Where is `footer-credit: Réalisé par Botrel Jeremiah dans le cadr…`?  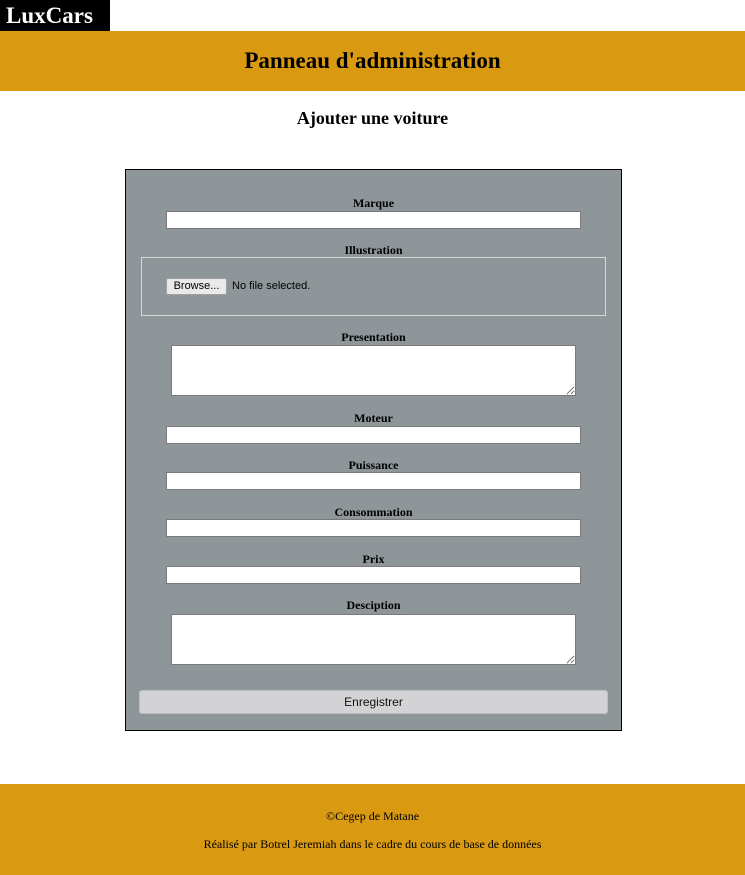 footer-credit: Réalisé par Botrel Jeremiah dans le cadr… is located at coordinates (372, 844).